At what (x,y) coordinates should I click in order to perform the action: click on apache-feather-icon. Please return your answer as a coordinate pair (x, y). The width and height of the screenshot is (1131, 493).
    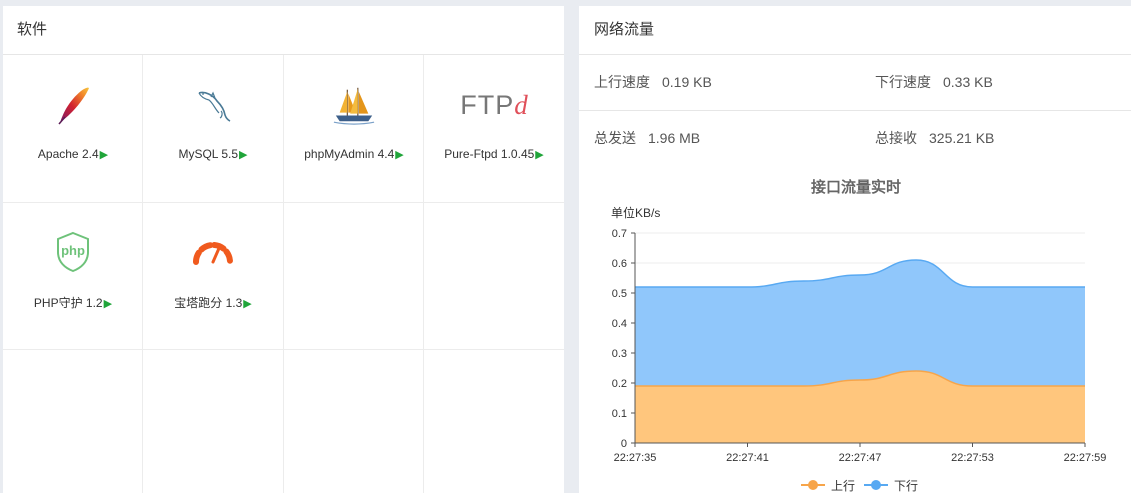
    Looking at the image, I should click on (73, 105).